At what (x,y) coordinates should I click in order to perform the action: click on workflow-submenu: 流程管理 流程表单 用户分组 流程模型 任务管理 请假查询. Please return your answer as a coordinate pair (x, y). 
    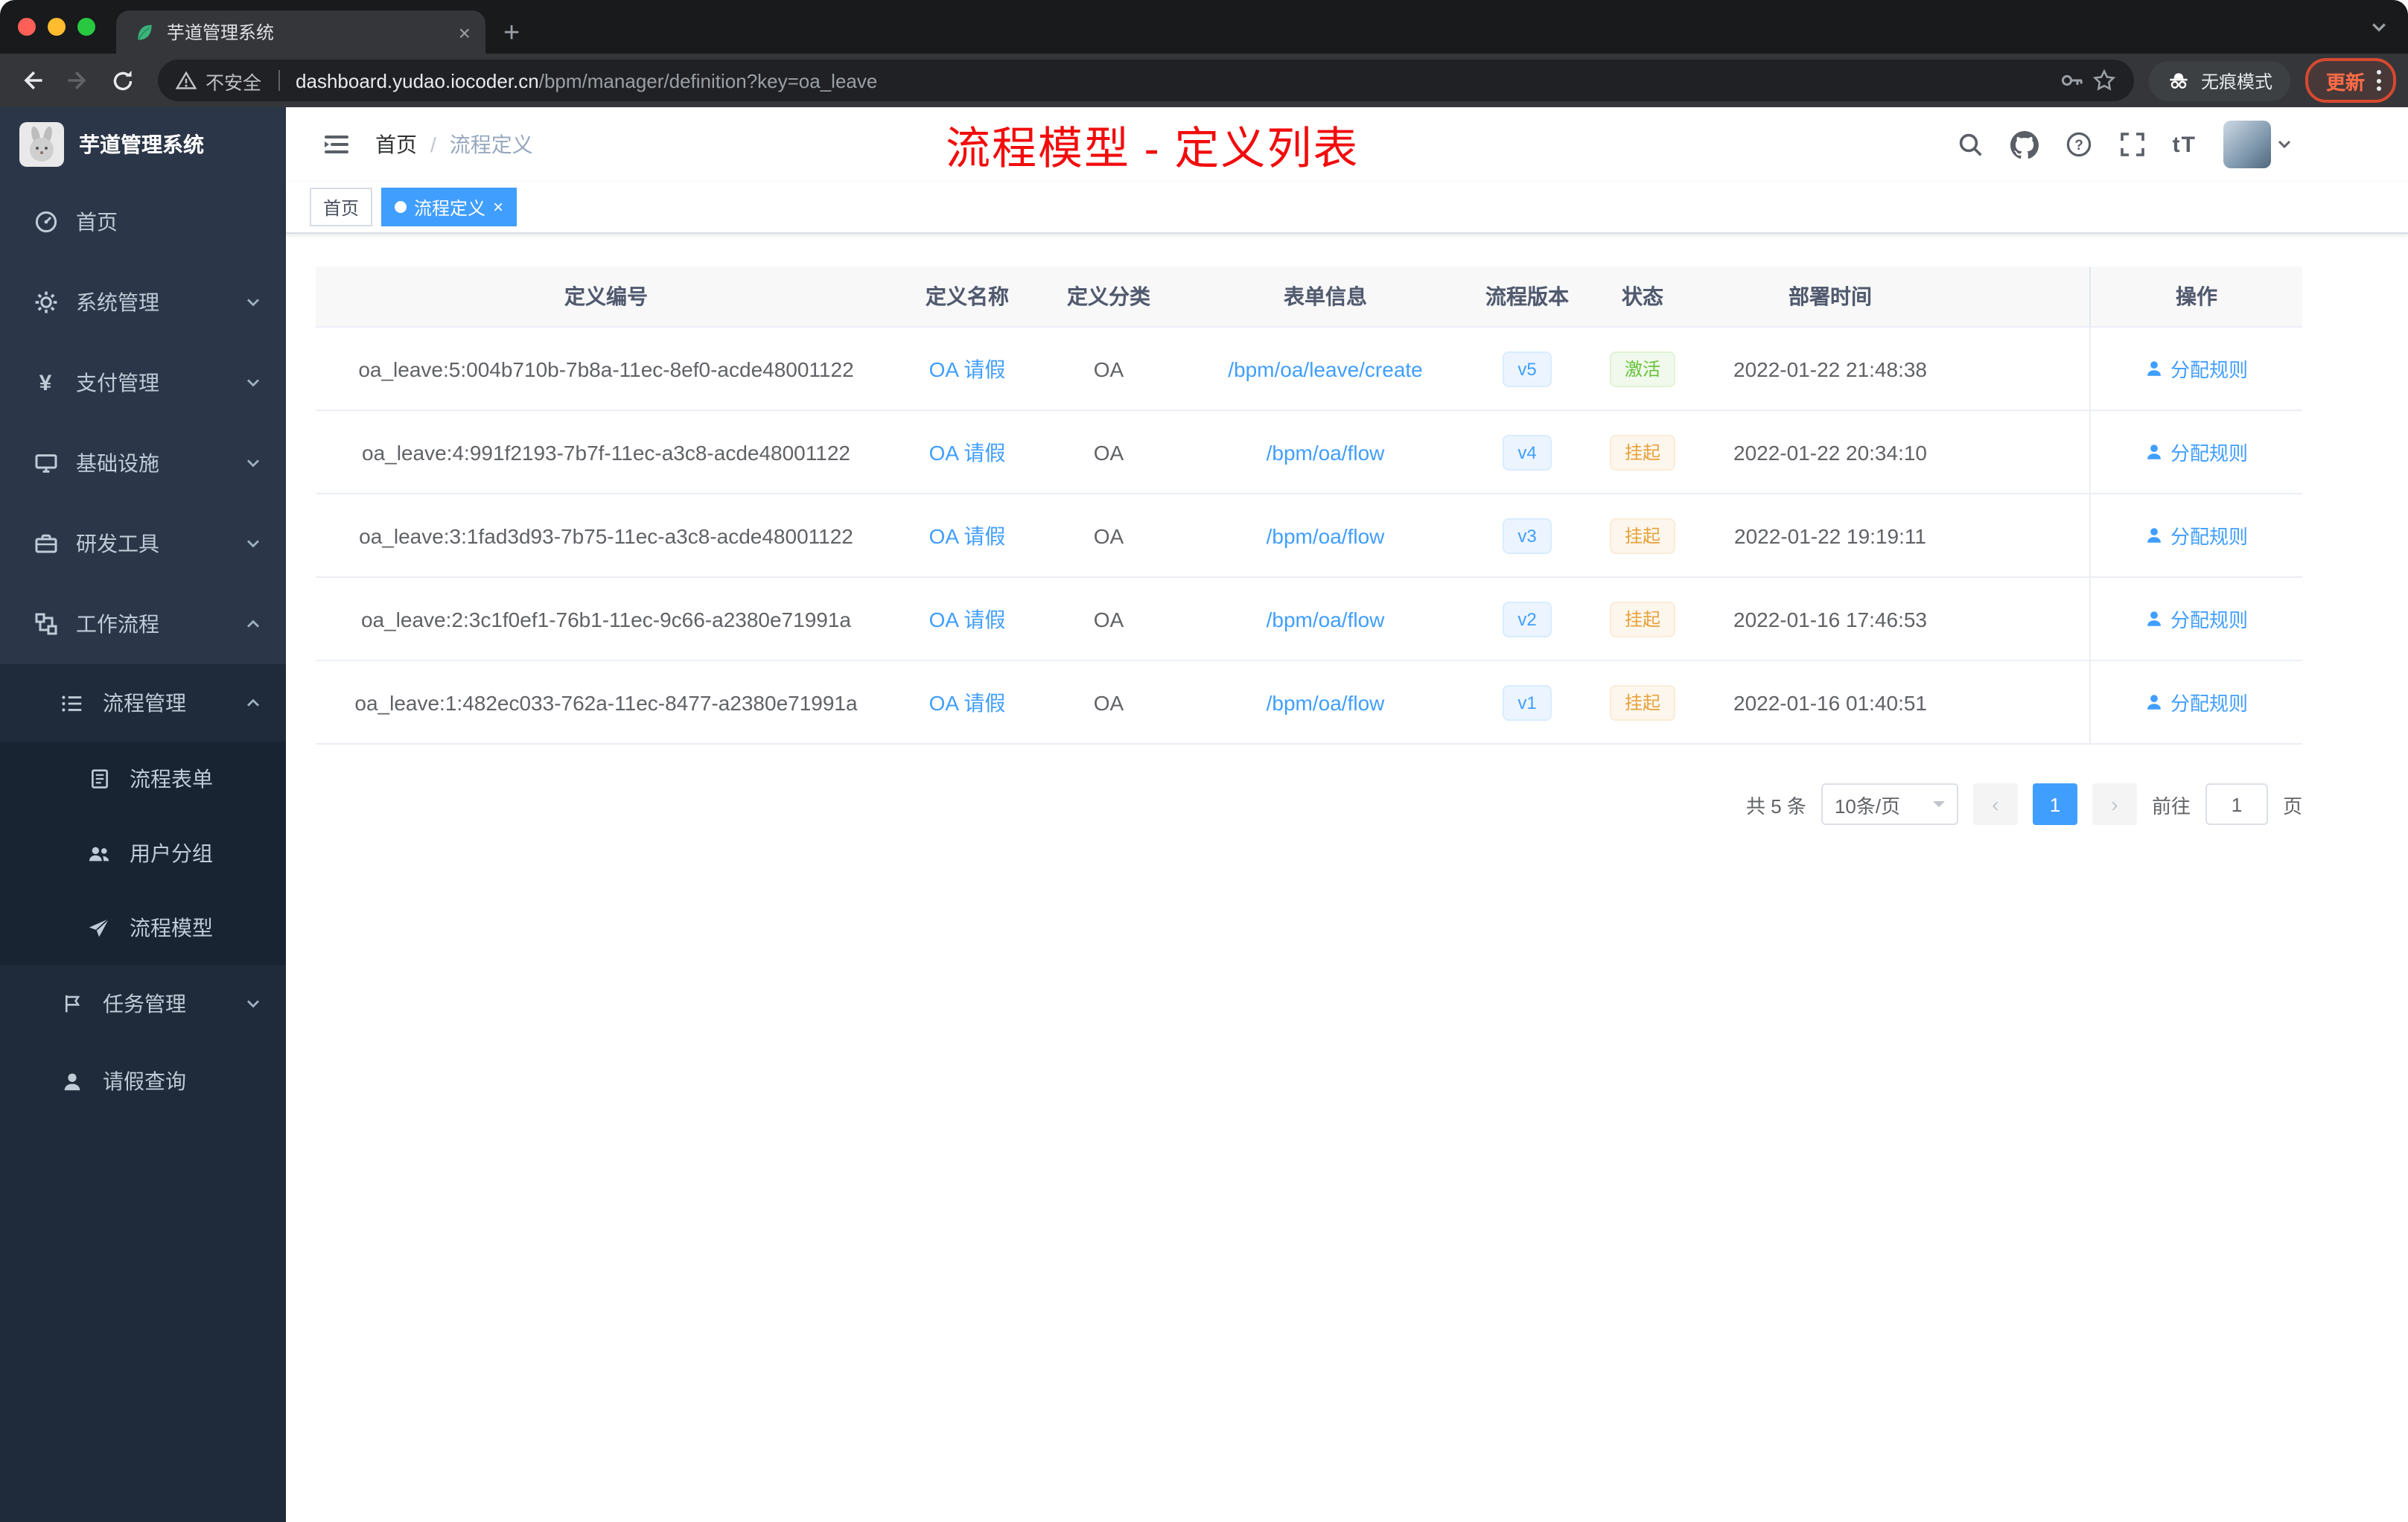
    Looking at the image, I should click on (143, 892).